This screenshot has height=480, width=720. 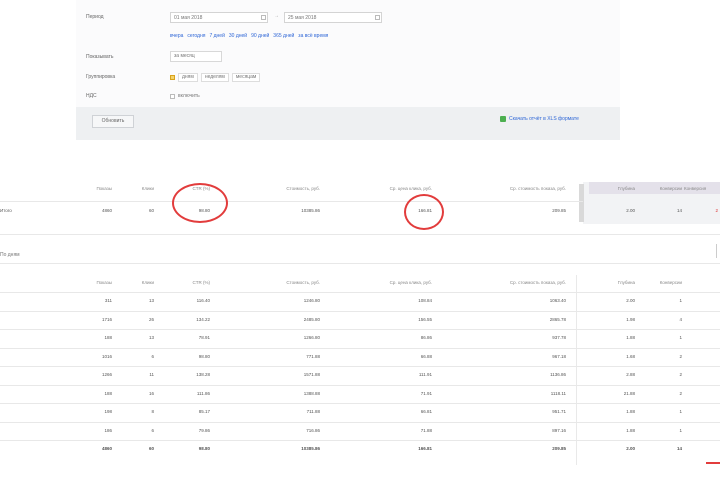 I want to click on table-cell: 116.40, so click(x=203, y=300).